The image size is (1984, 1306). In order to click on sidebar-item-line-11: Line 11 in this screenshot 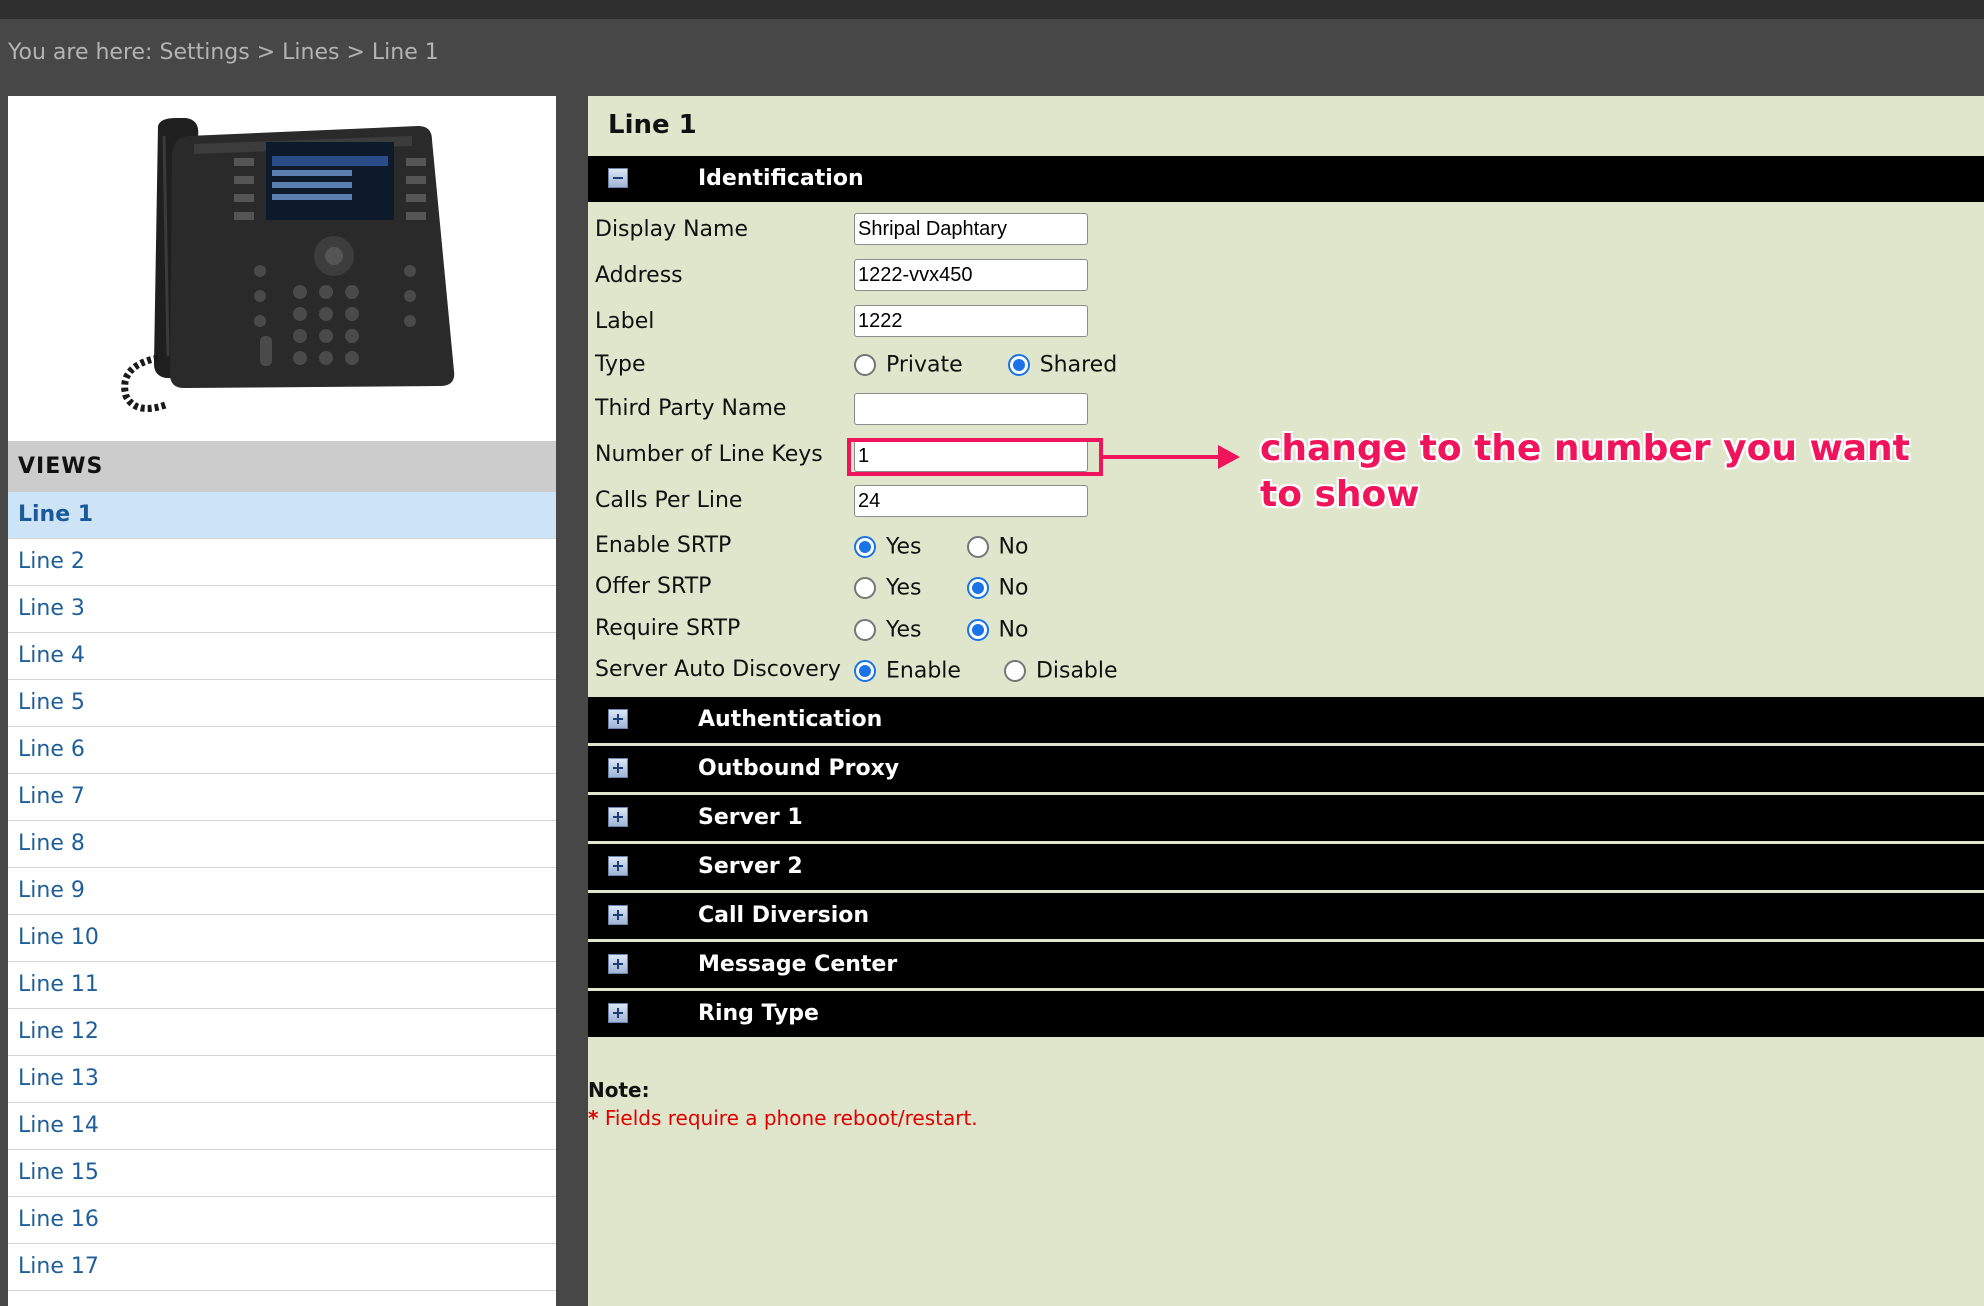, I will do `click(282, 985)`.